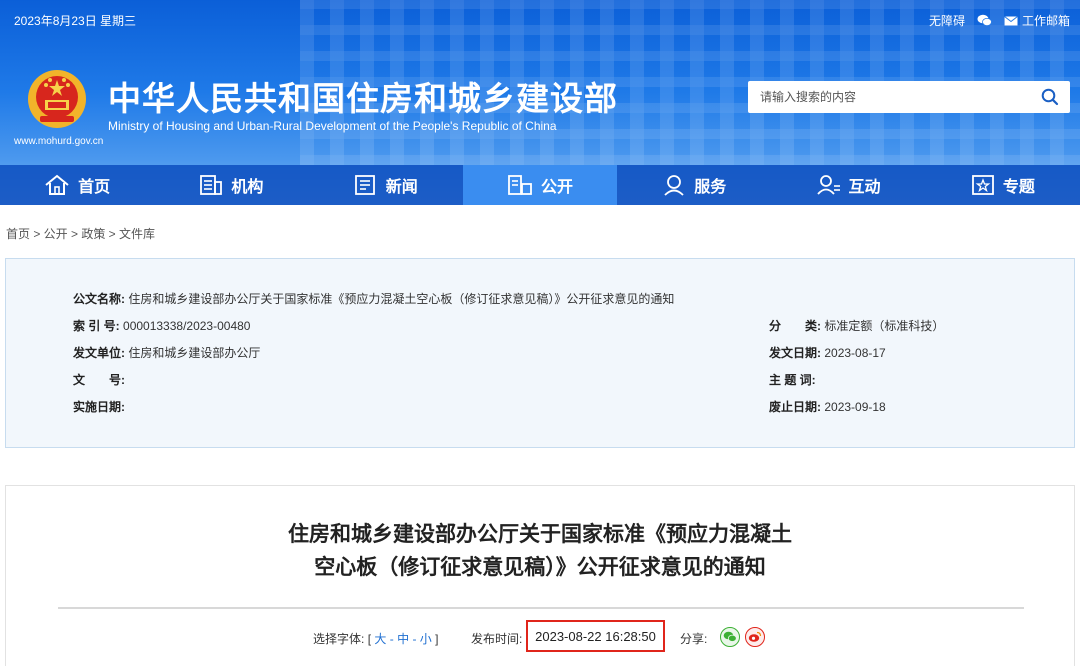  I want to click on news-icon, so click(366, 185).